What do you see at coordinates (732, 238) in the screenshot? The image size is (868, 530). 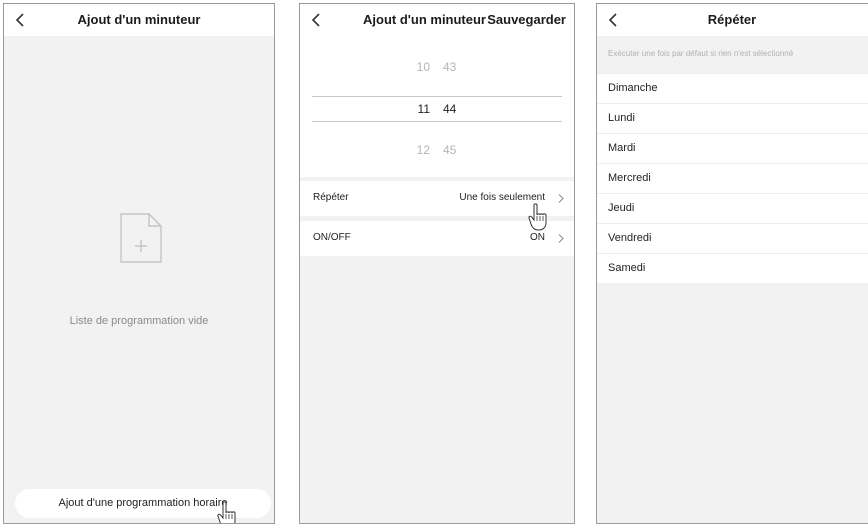 I see `day-item-vendredi: Vendredi` at bounding box center [732, 238].